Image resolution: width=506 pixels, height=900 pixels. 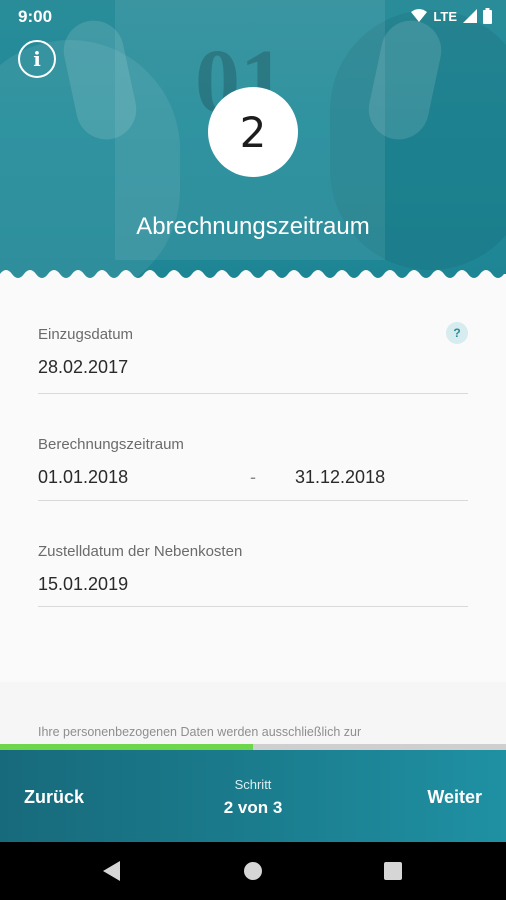 What do you see at coordinates (111, 444) in the screenshot?
I see `billing-period-label: Berechnungszeitraum` at bounding box center [111, 444].